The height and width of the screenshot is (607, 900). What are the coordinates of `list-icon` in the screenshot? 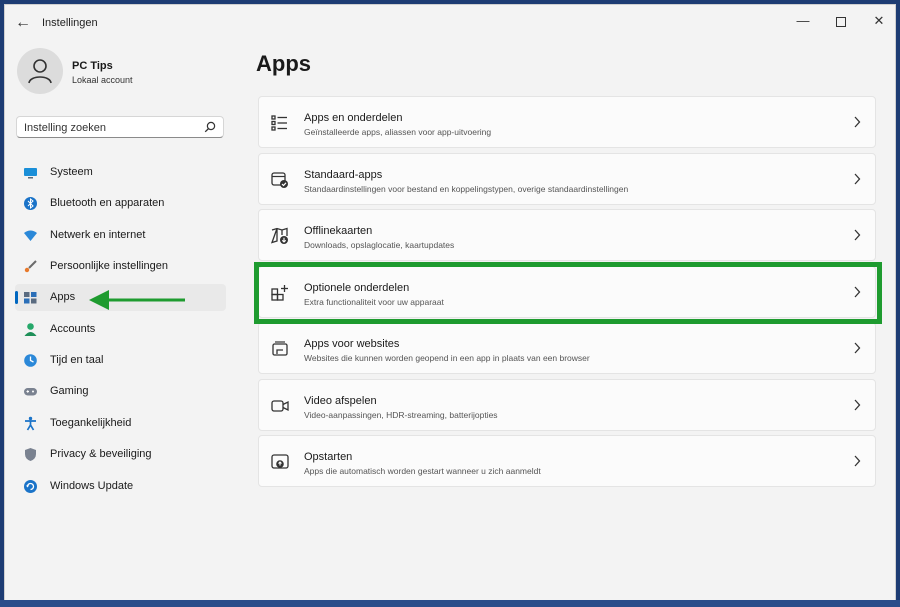 It's located at (279, 123).